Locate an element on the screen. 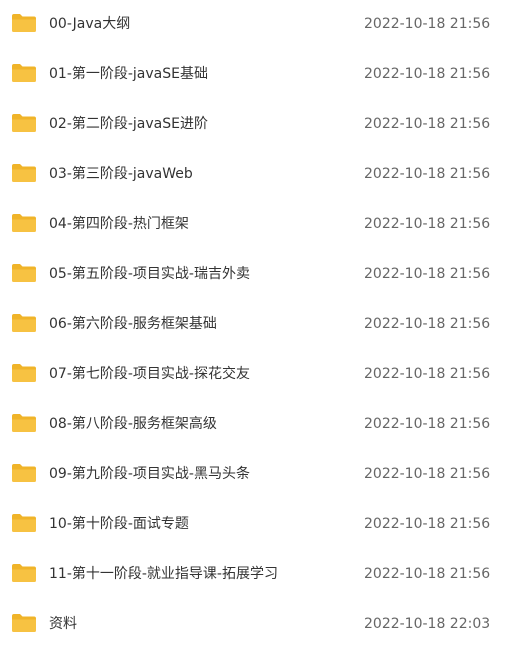 The height and width of the screenshot is (650, 525). file-row: 09-第九阶段-项目实战-黑马头条 2022-10-18 21:56 is located at coordinates (262, 475).